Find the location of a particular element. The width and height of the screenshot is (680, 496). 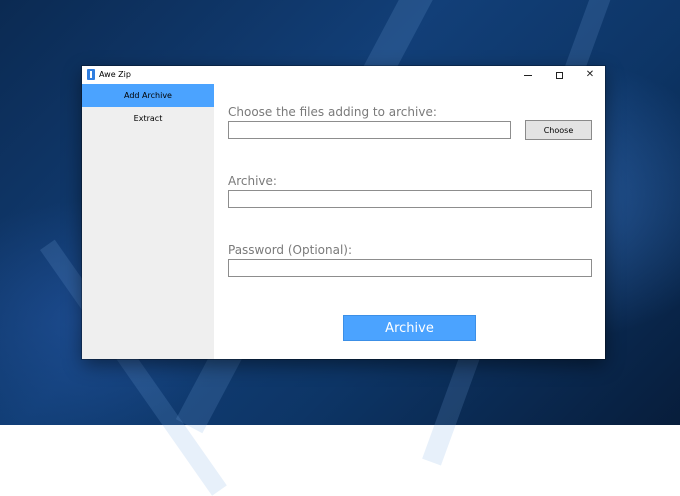

title-bar: Awe Zip ✕ is located at coordinates (343, 75).